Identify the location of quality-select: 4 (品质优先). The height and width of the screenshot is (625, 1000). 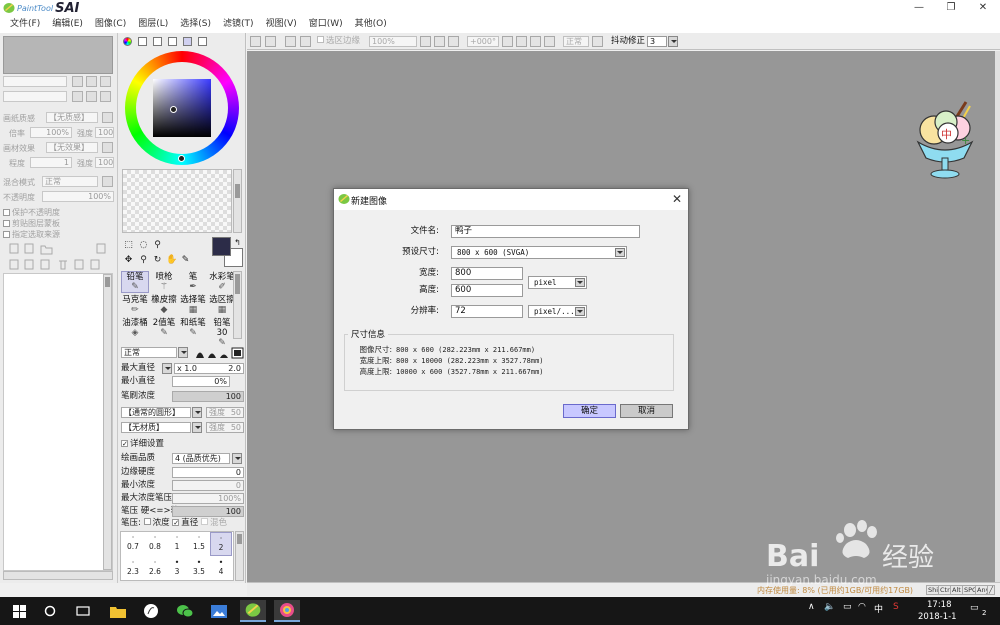
(201, 458).